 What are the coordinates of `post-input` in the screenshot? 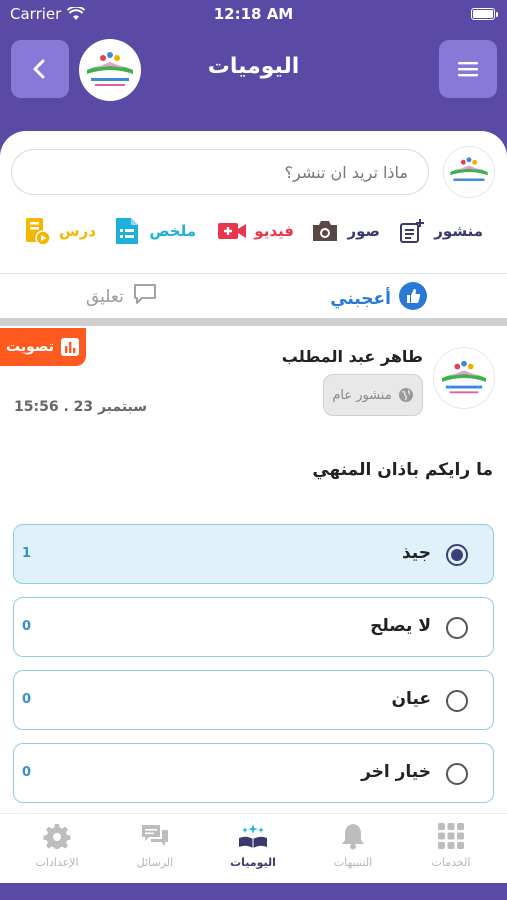 It's located at (220, 172).